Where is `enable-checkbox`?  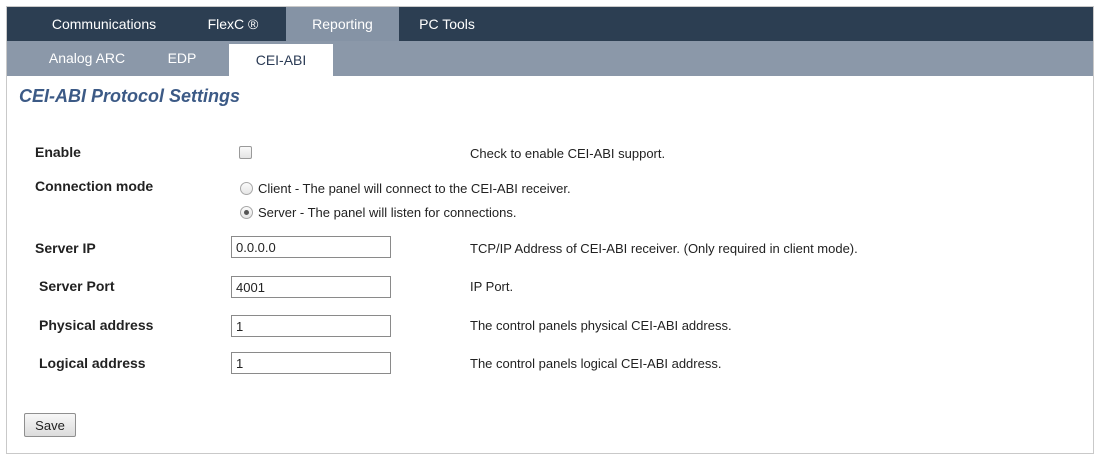
enable-checkbox is located at coordinates (245, 152).